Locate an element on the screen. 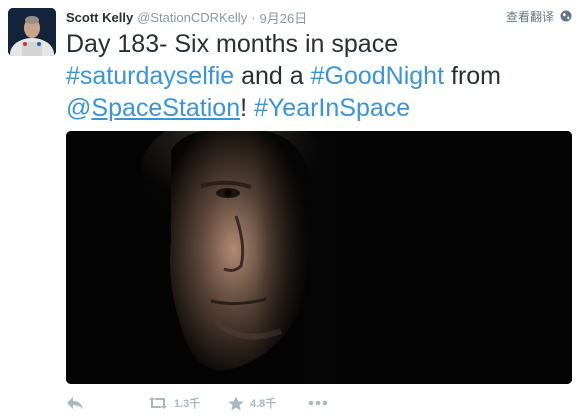 This screenshot has height=417, width=582. tweet-text-line-1: Day 183- Six months in space is located at coordinates (321, 44).